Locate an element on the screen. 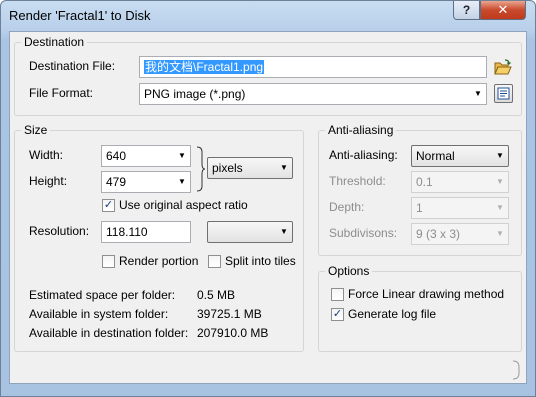 This screenshot has height=397, width=536. resolution-label: Resolution: is located at coordinates (59, 231).